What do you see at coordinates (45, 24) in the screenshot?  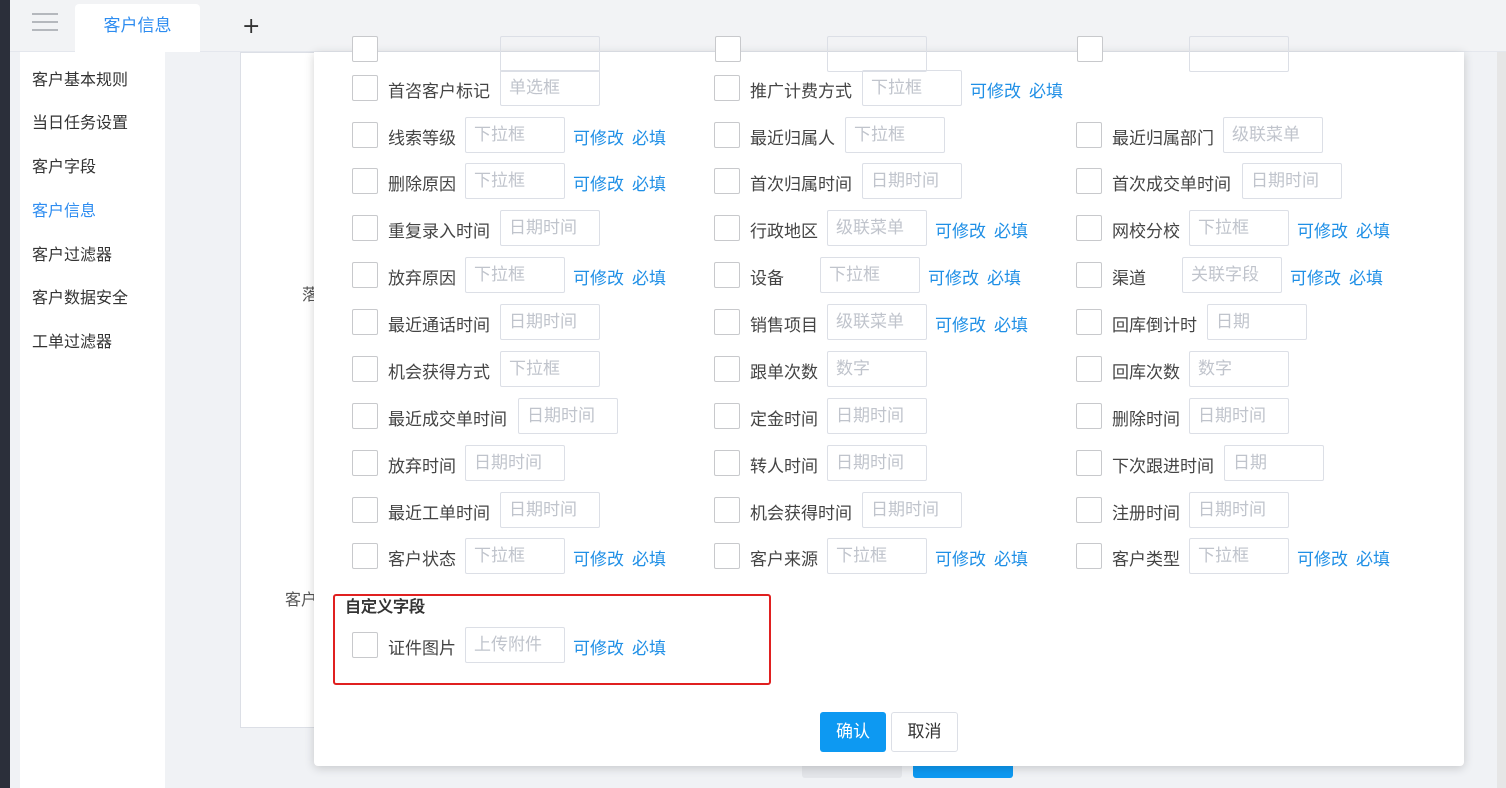 I see `menu-toggle-icon` at bounding box center [45, 24].